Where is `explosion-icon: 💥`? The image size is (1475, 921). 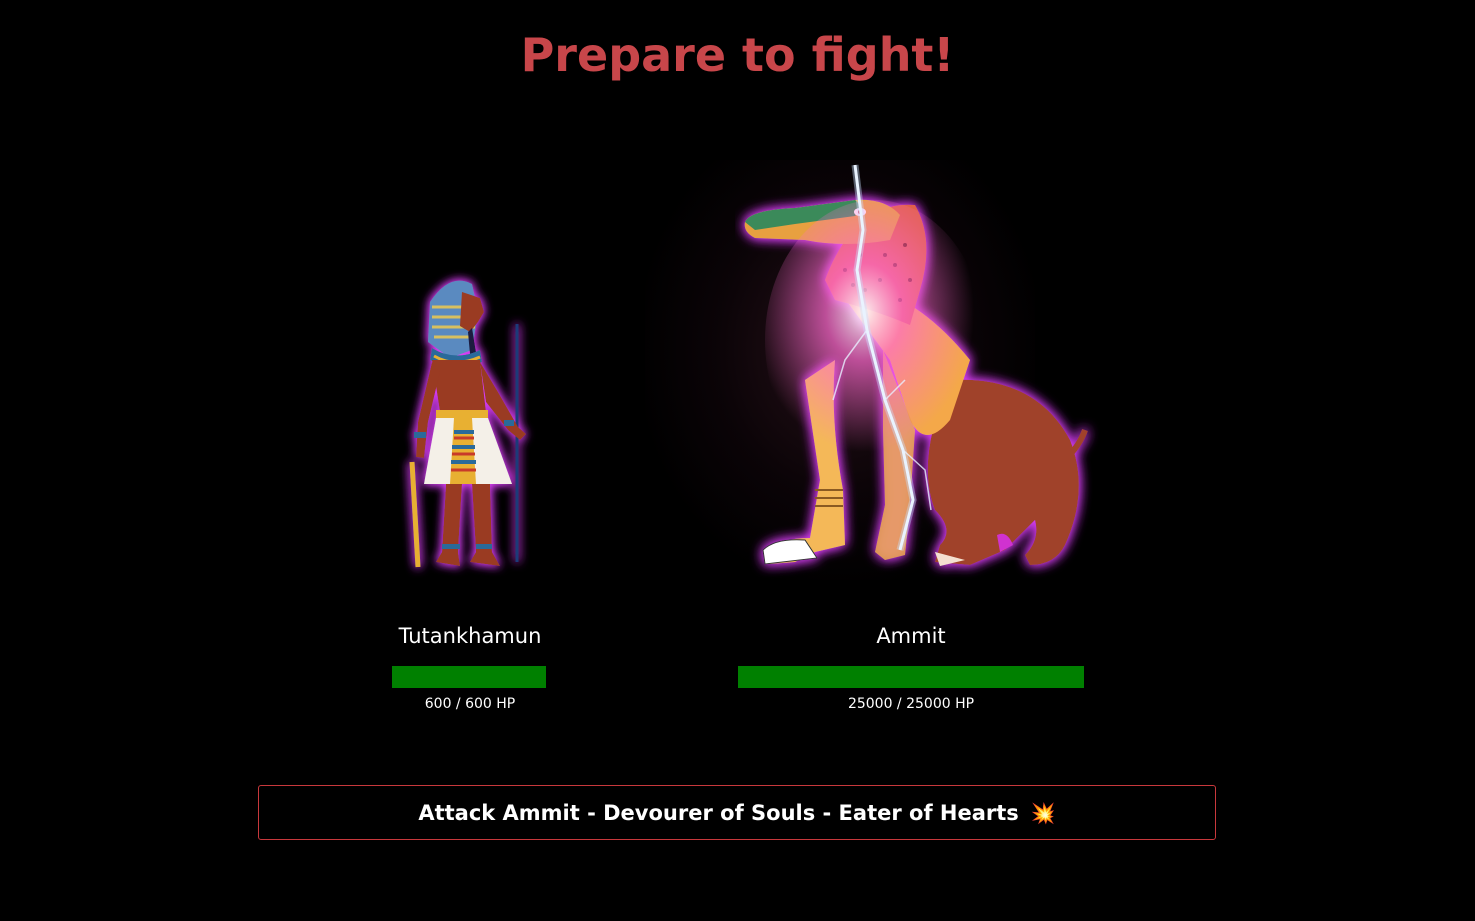
explosion-icon: 💥 is located at coordinates (1043, 812).